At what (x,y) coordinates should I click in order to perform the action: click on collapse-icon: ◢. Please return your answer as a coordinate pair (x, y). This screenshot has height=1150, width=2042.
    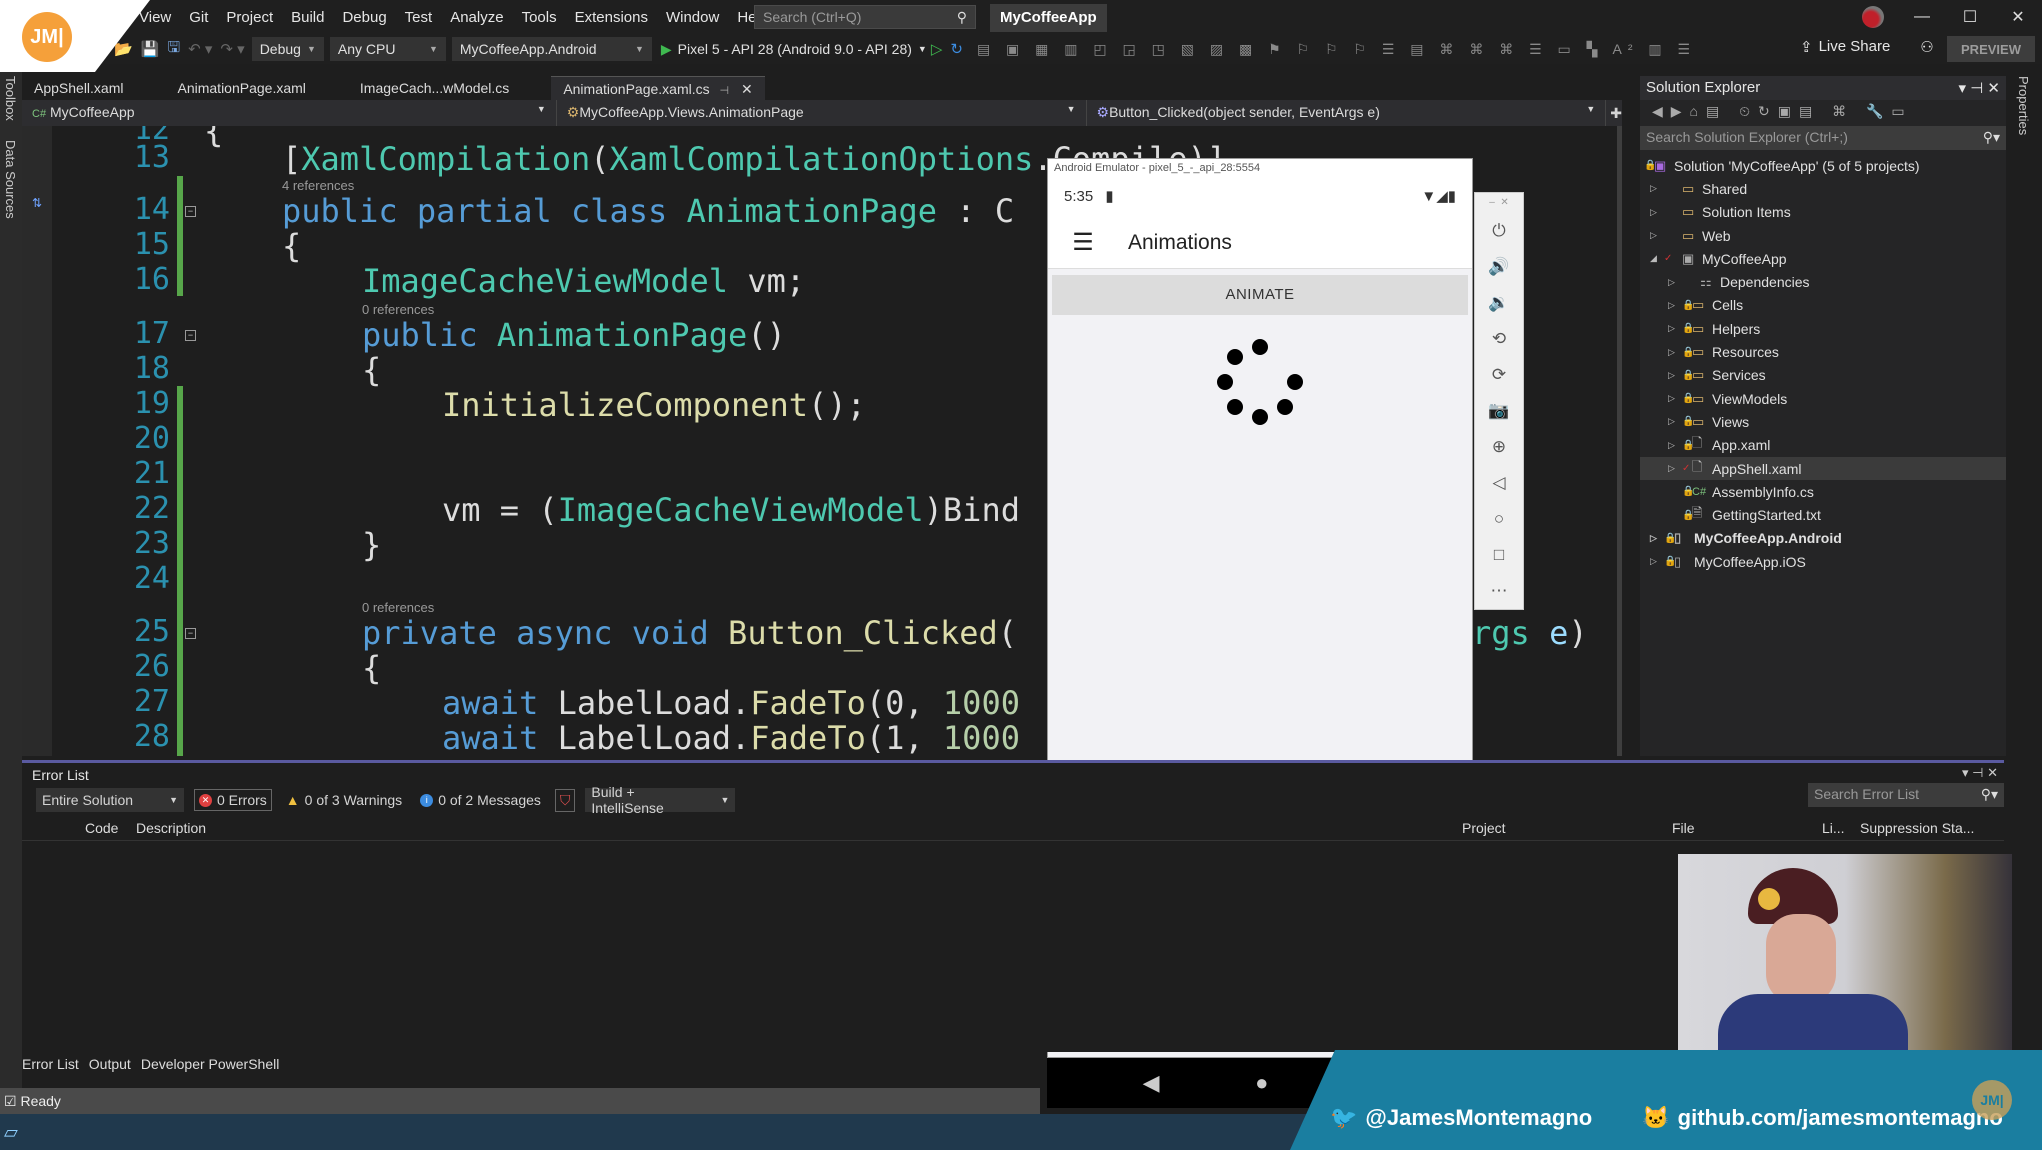
    Looking at the image, I should click on (1657, 258).